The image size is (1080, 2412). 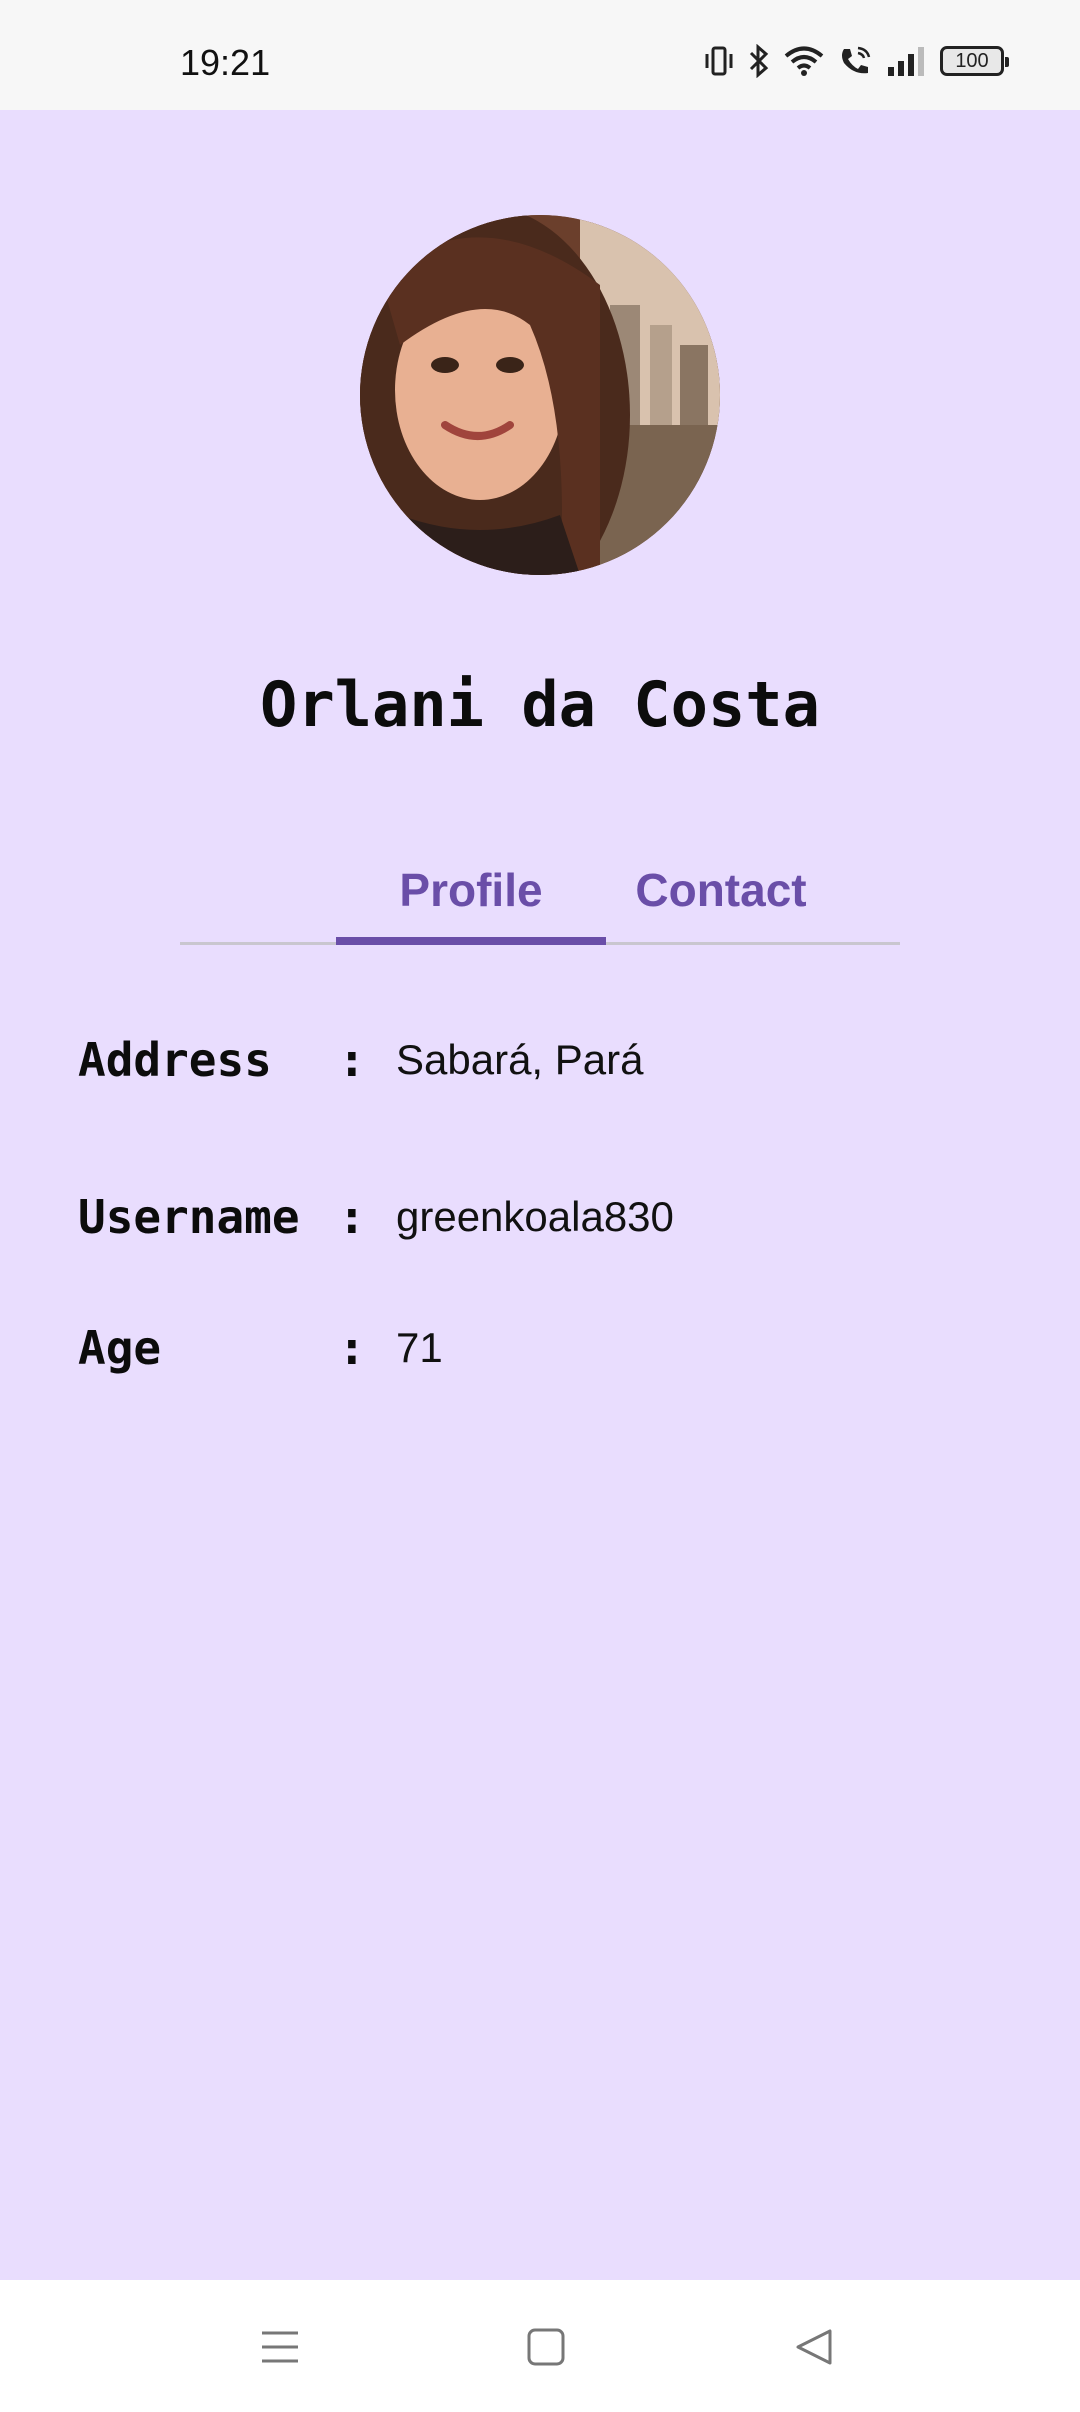 I want to click on menu-icon, so click(x=280, y=2347).